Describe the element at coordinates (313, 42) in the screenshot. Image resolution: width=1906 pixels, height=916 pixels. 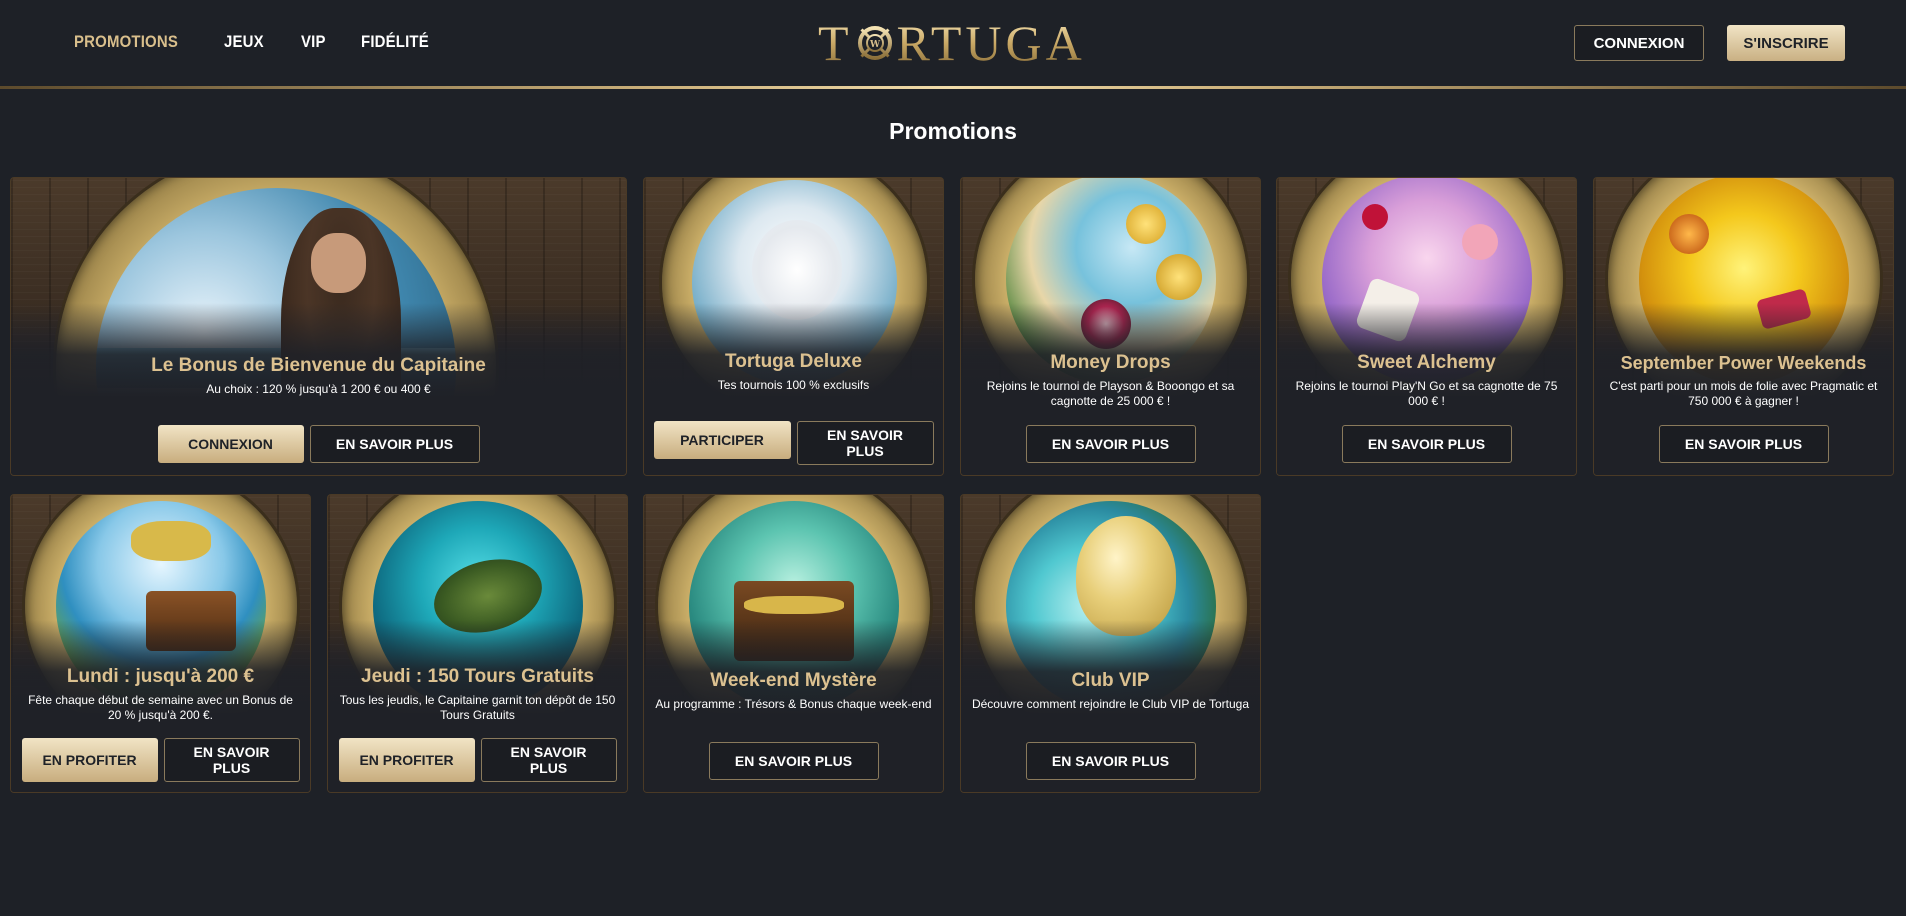
I see `nav-vip: VIP` at that location.